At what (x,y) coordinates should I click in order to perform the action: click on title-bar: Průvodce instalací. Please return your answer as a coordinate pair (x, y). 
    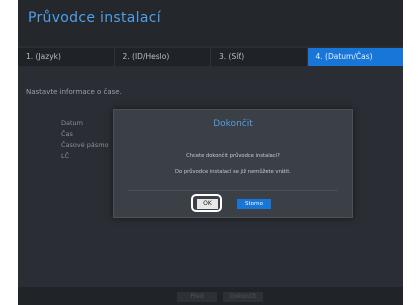
    Looking at the image, I should click on (210, 23).